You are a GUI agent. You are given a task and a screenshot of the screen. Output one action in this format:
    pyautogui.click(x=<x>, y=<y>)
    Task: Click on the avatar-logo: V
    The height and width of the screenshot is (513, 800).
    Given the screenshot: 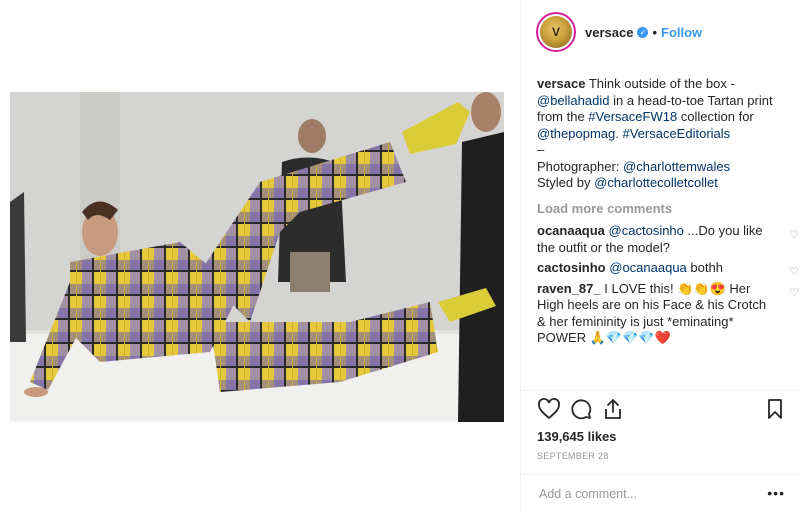 What is the action you would take?
    pyautogui.click(x=556, y=32)
    